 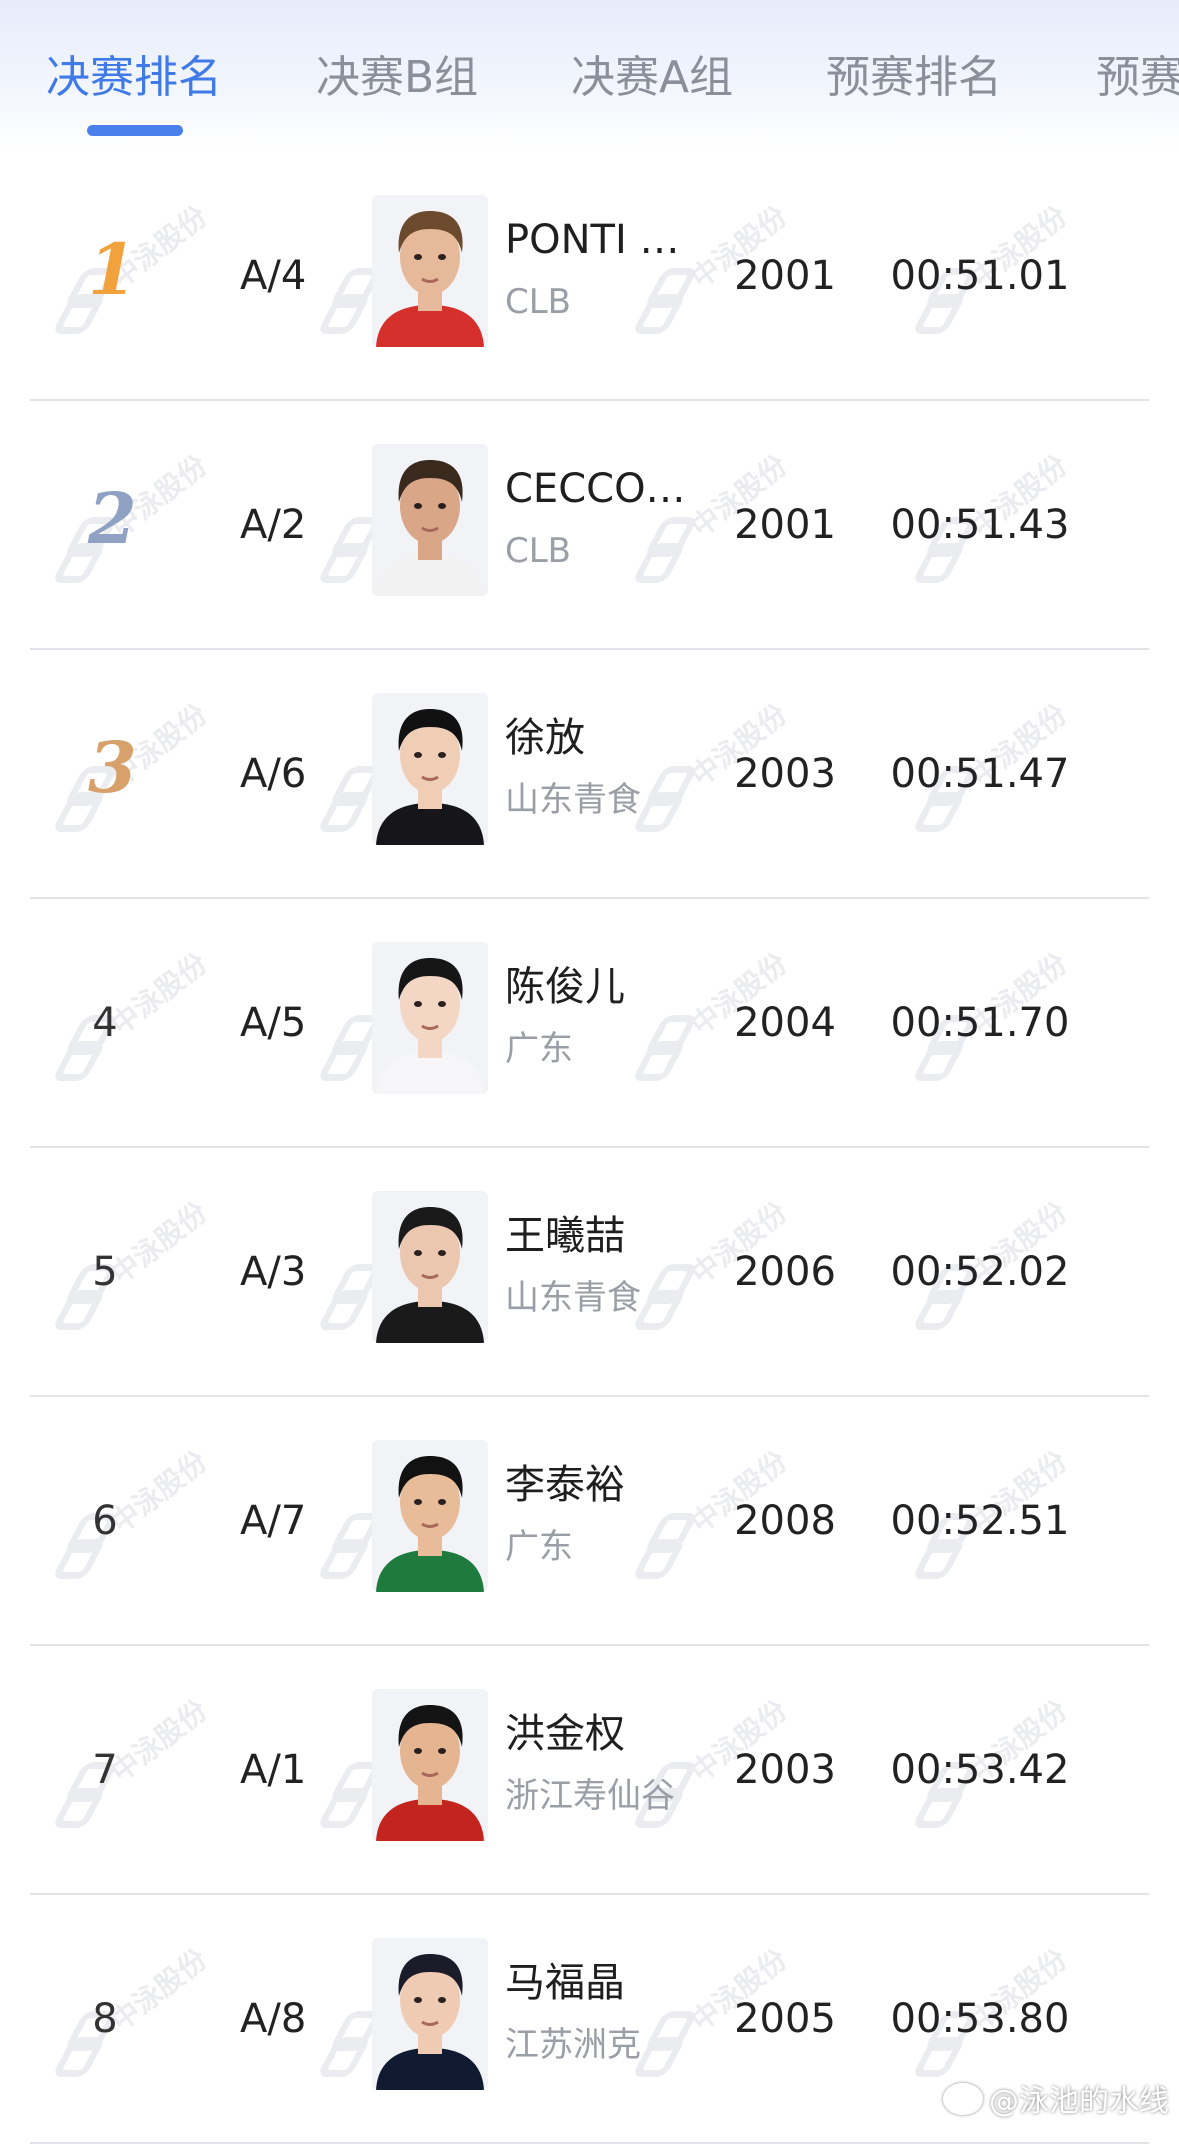 What do you see at coordinates (600, 1485) in the screenshot?
I see `athlete-name: 李泰裕` at bounding box center [600, 1485].